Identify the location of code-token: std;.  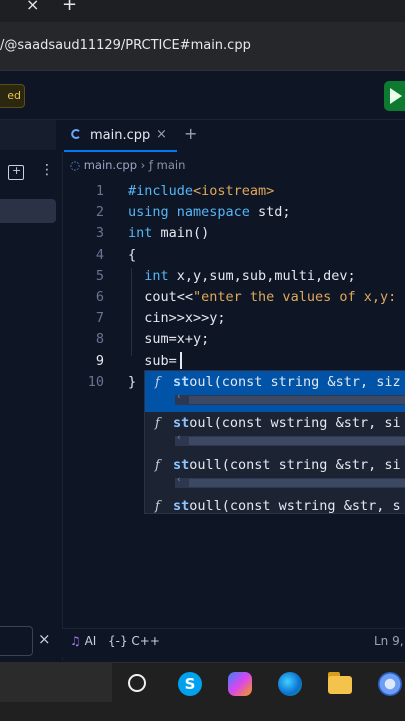
(270, 212).